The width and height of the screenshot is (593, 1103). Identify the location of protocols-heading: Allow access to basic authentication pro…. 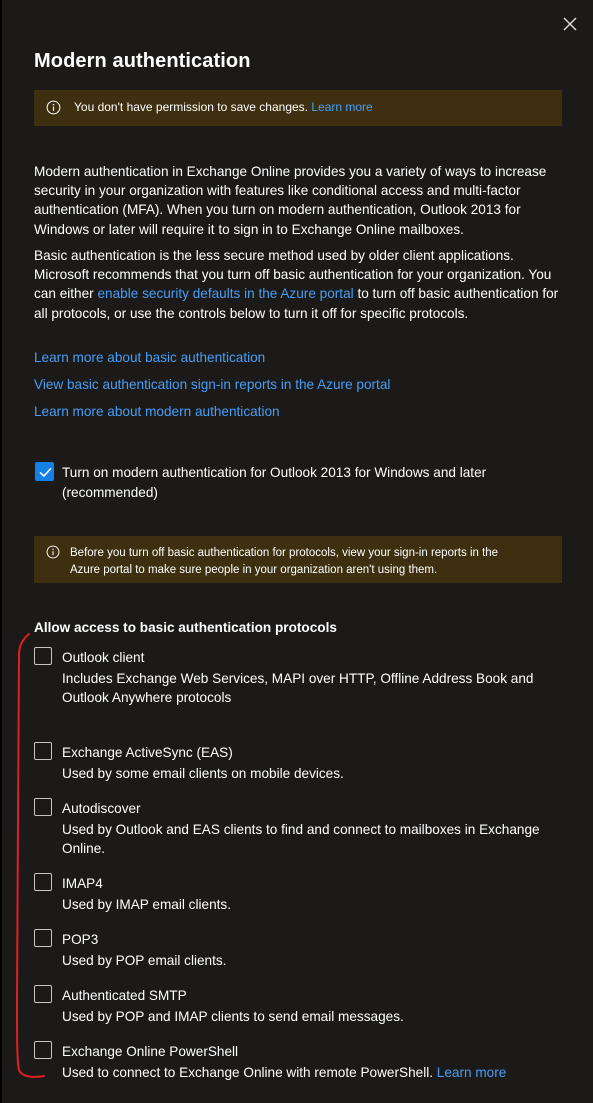
(185, 627).